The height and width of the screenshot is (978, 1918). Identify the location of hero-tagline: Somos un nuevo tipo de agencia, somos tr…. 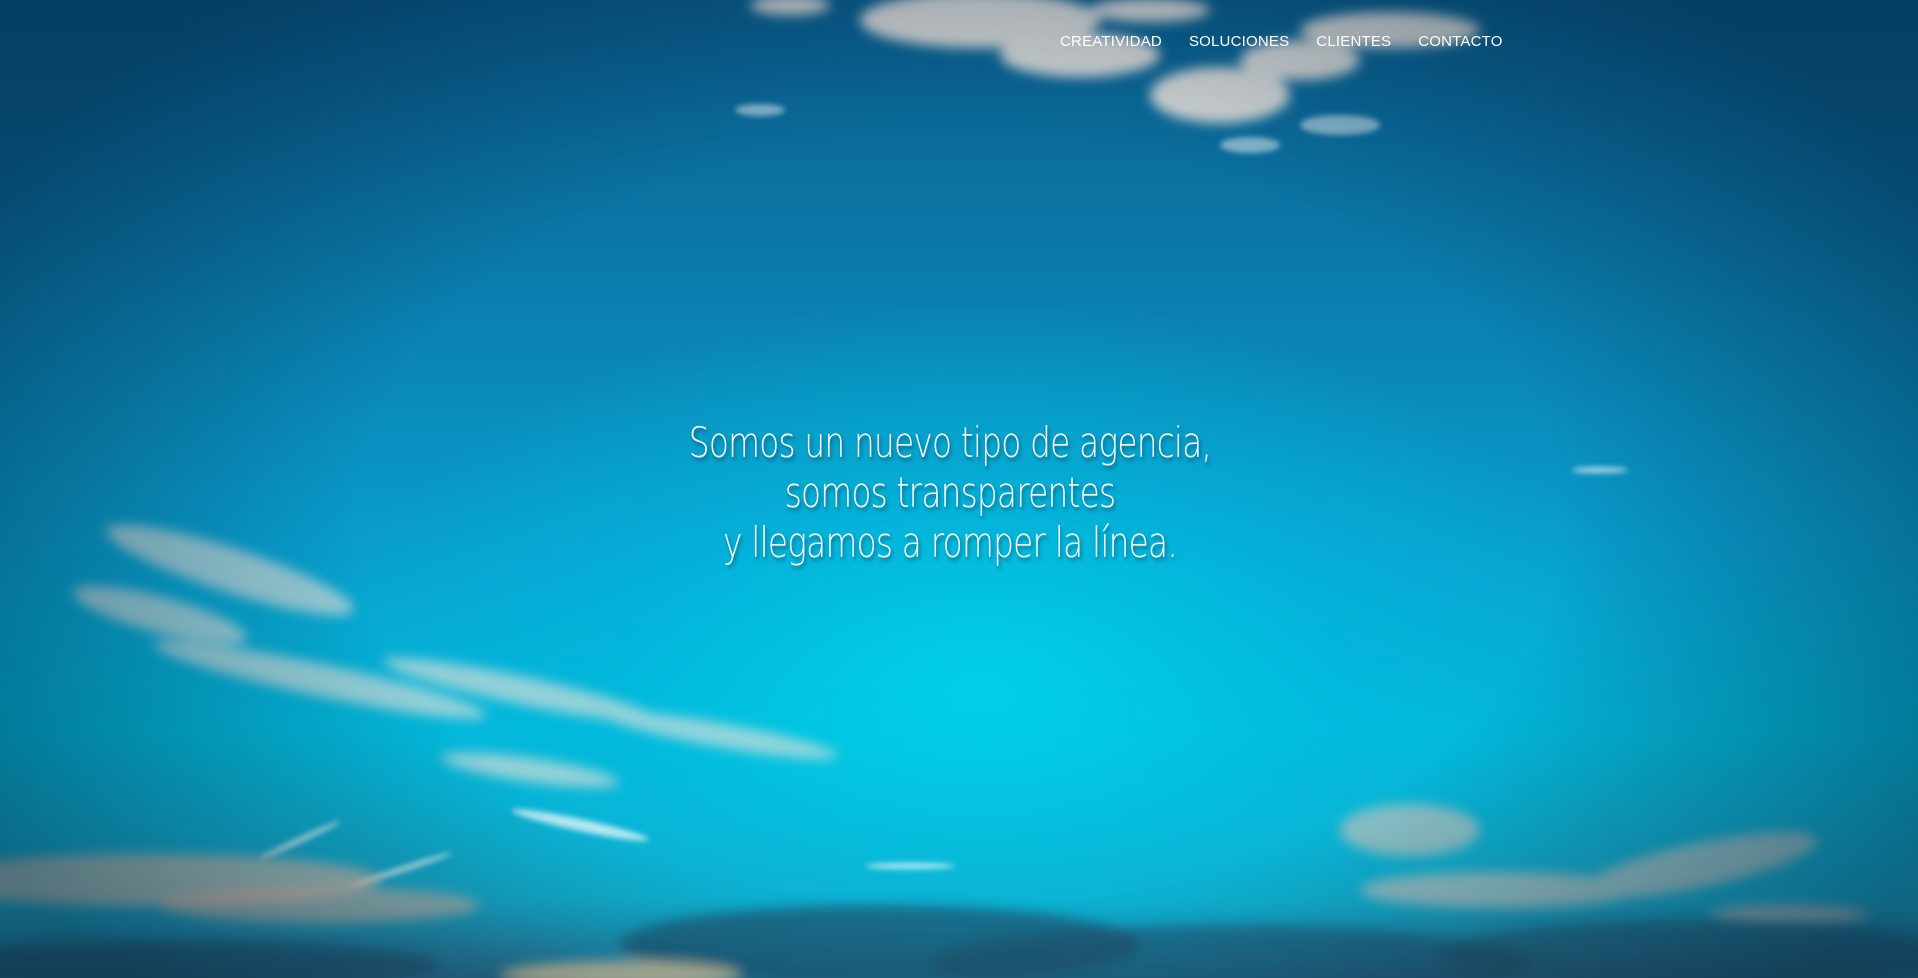
(950, 493).